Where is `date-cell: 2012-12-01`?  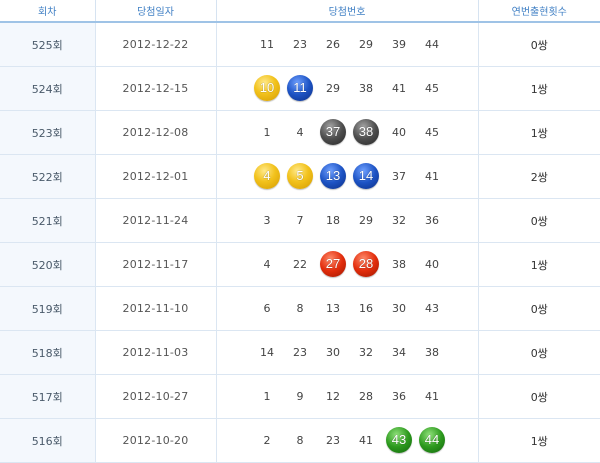 date-cell: 2012-12-01 is located at coordinates (156, 176).